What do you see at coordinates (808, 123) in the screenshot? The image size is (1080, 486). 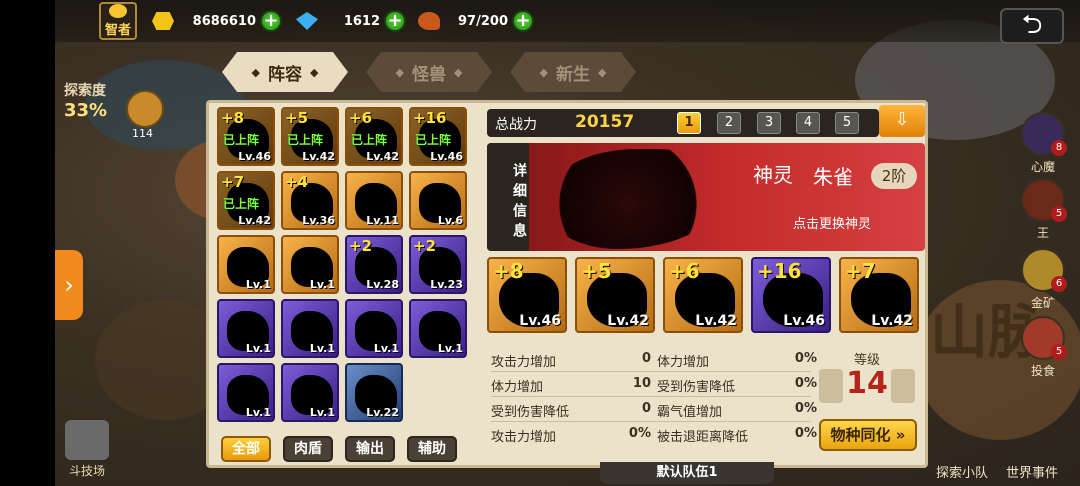 I see `team-slot-4: 4` at bounding box center [808, 123].